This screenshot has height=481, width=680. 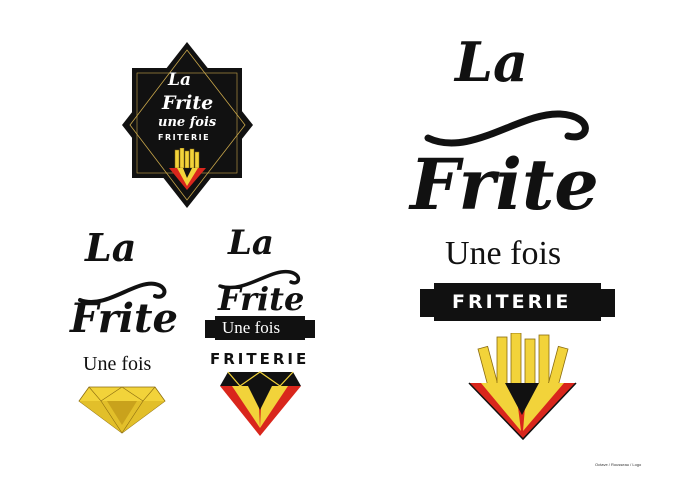 What do you see at coordinates (260, 359) in the screenshot?
I see `small-color-friterie: FRITERIE` at bounding box center [260, 359].